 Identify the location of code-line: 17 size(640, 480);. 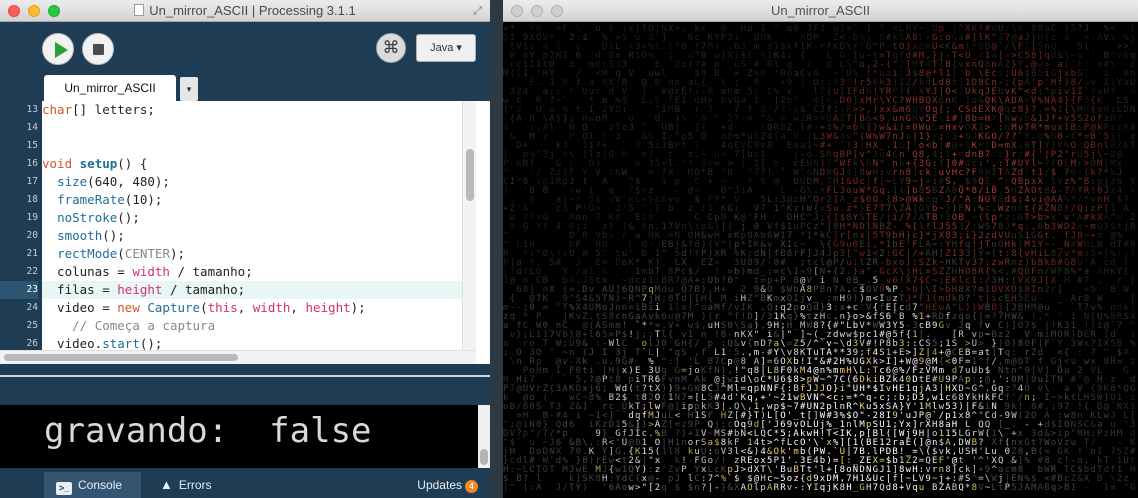
(244, 182).